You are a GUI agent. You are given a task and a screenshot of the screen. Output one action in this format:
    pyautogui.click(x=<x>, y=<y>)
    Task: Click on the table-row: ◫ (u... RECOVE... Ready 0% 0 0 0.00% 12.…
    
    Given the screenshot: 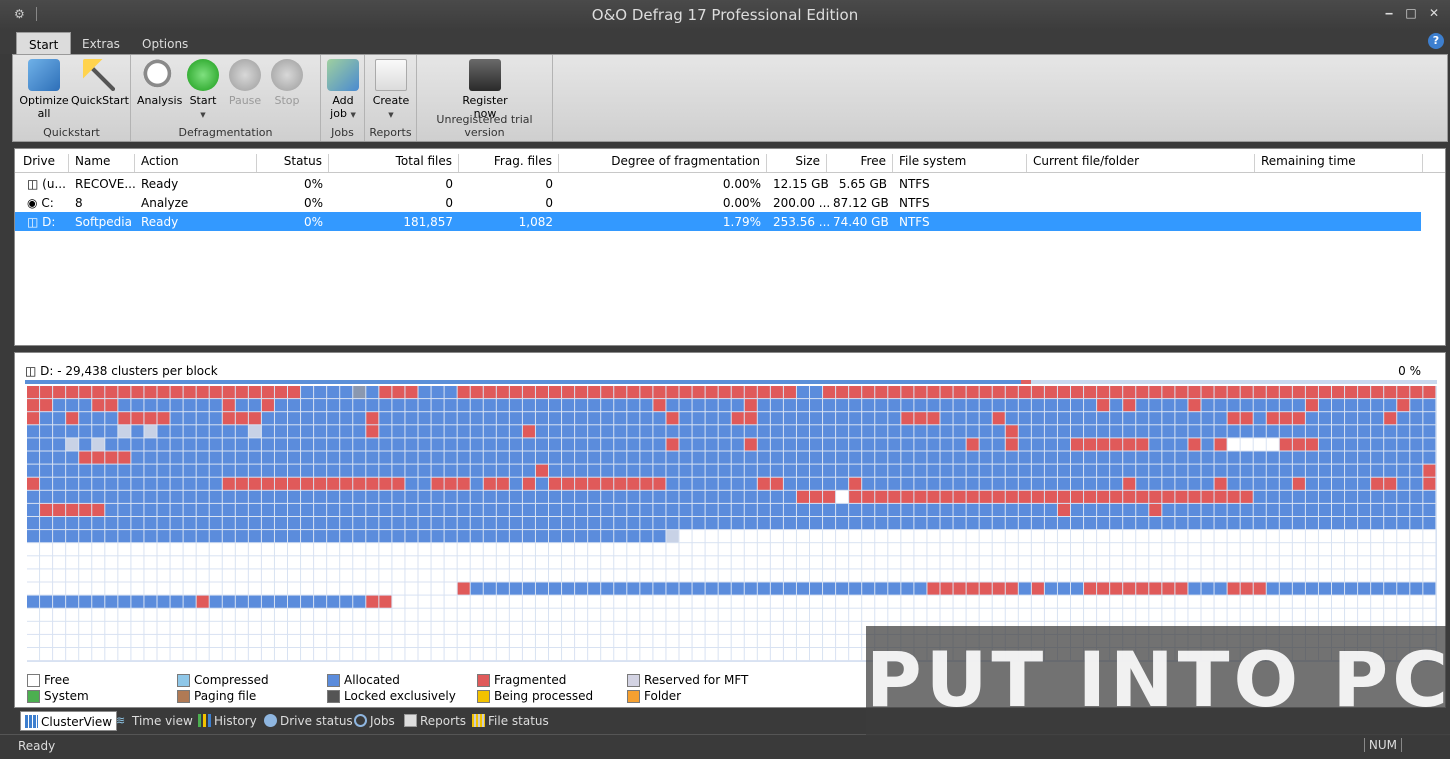 What is the action you would take?
    pyautogui.click(x=718, y=183)
    